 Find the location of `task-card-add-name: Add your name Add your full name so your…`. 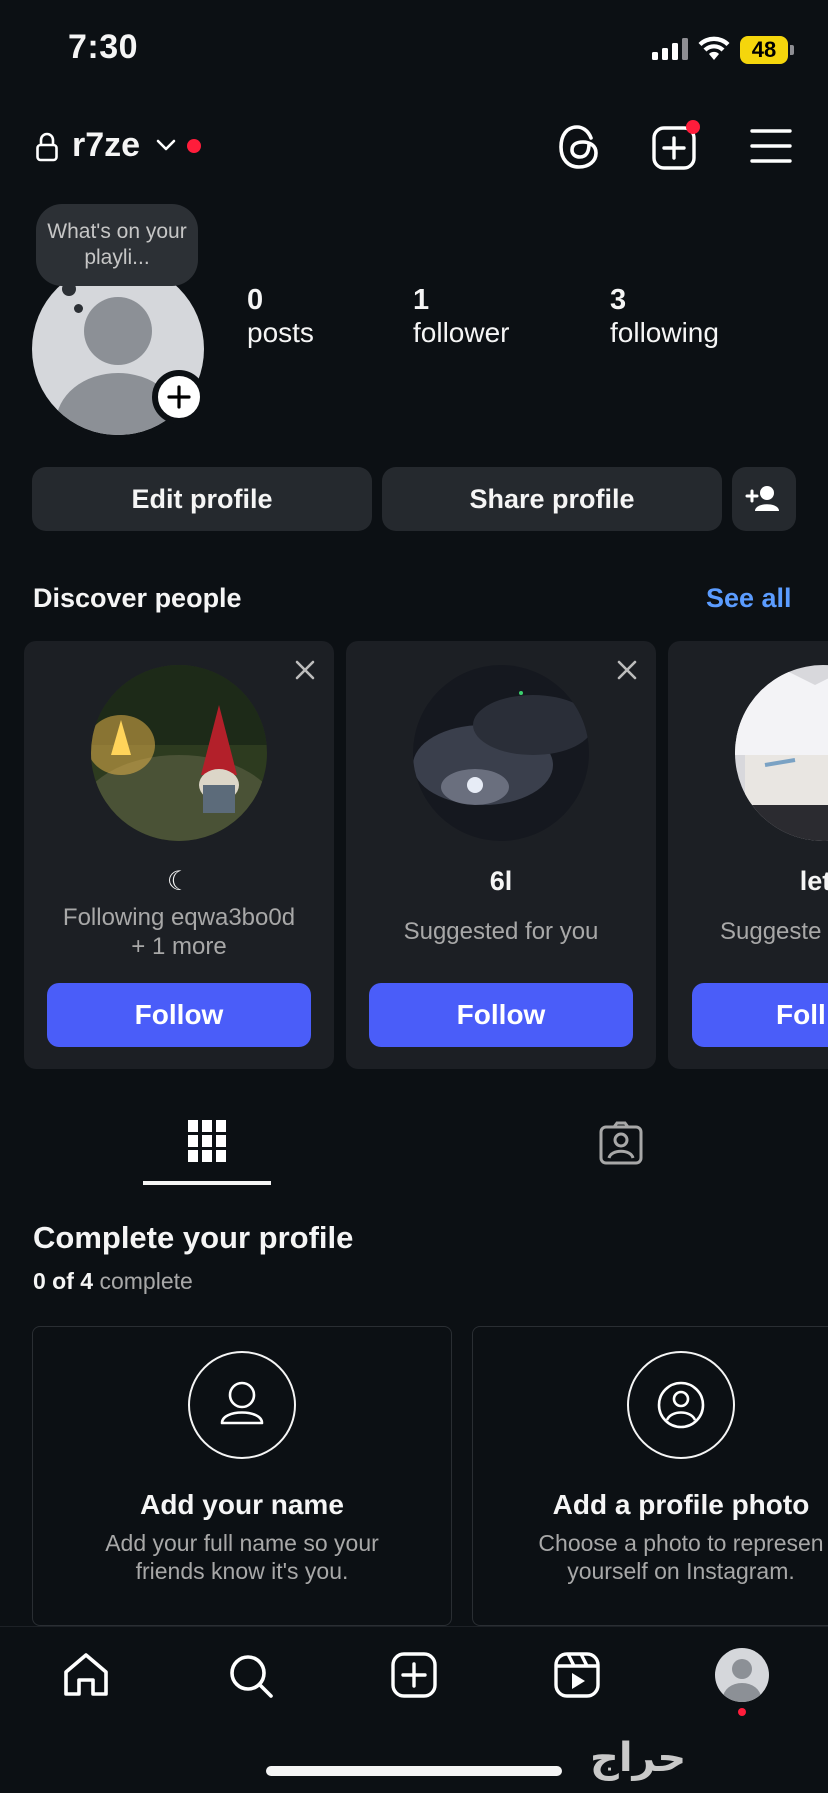

task-card-add-name: Add your name Add your full name so your… is located at coordinates (242, 1476).